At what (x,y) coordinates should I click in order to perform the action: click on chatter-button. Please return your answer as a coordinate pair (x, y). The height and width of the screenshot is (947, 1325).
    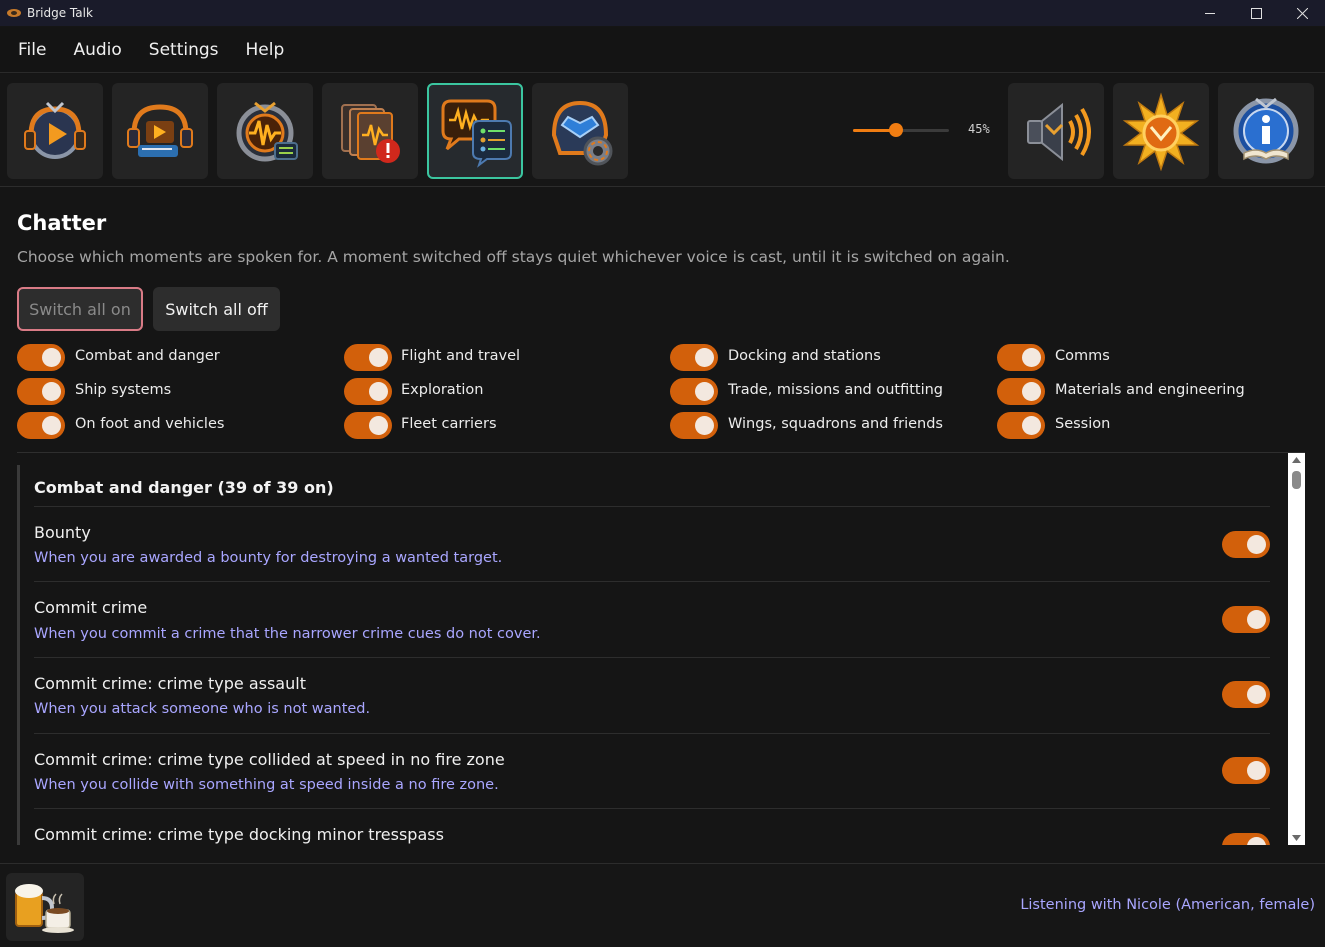
    Looking at the image, I should click on (475, 131).